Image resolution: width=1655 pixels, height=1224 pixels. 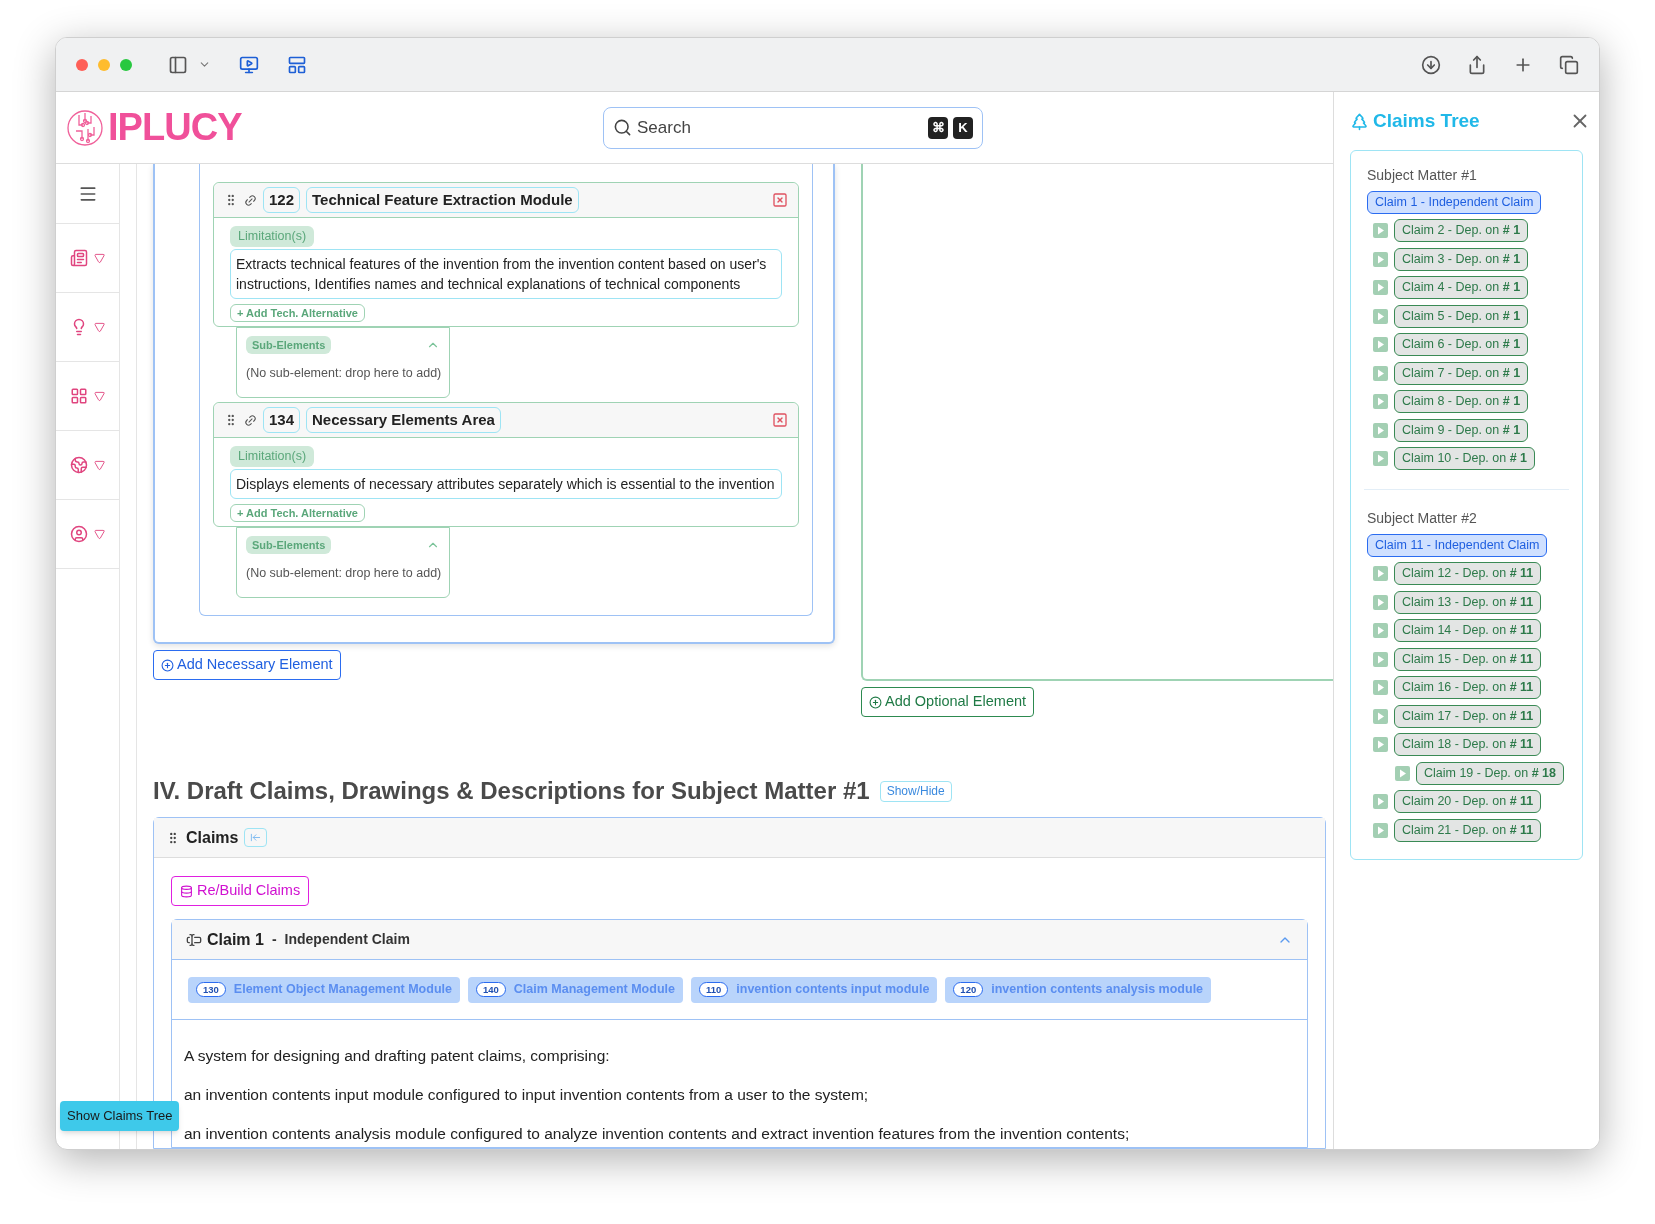 What do you see at coordinates (240, 891) in the screenshot?
I see `rebuild-claims-button: Re/Build Claims` at bounding box center [240, 891].